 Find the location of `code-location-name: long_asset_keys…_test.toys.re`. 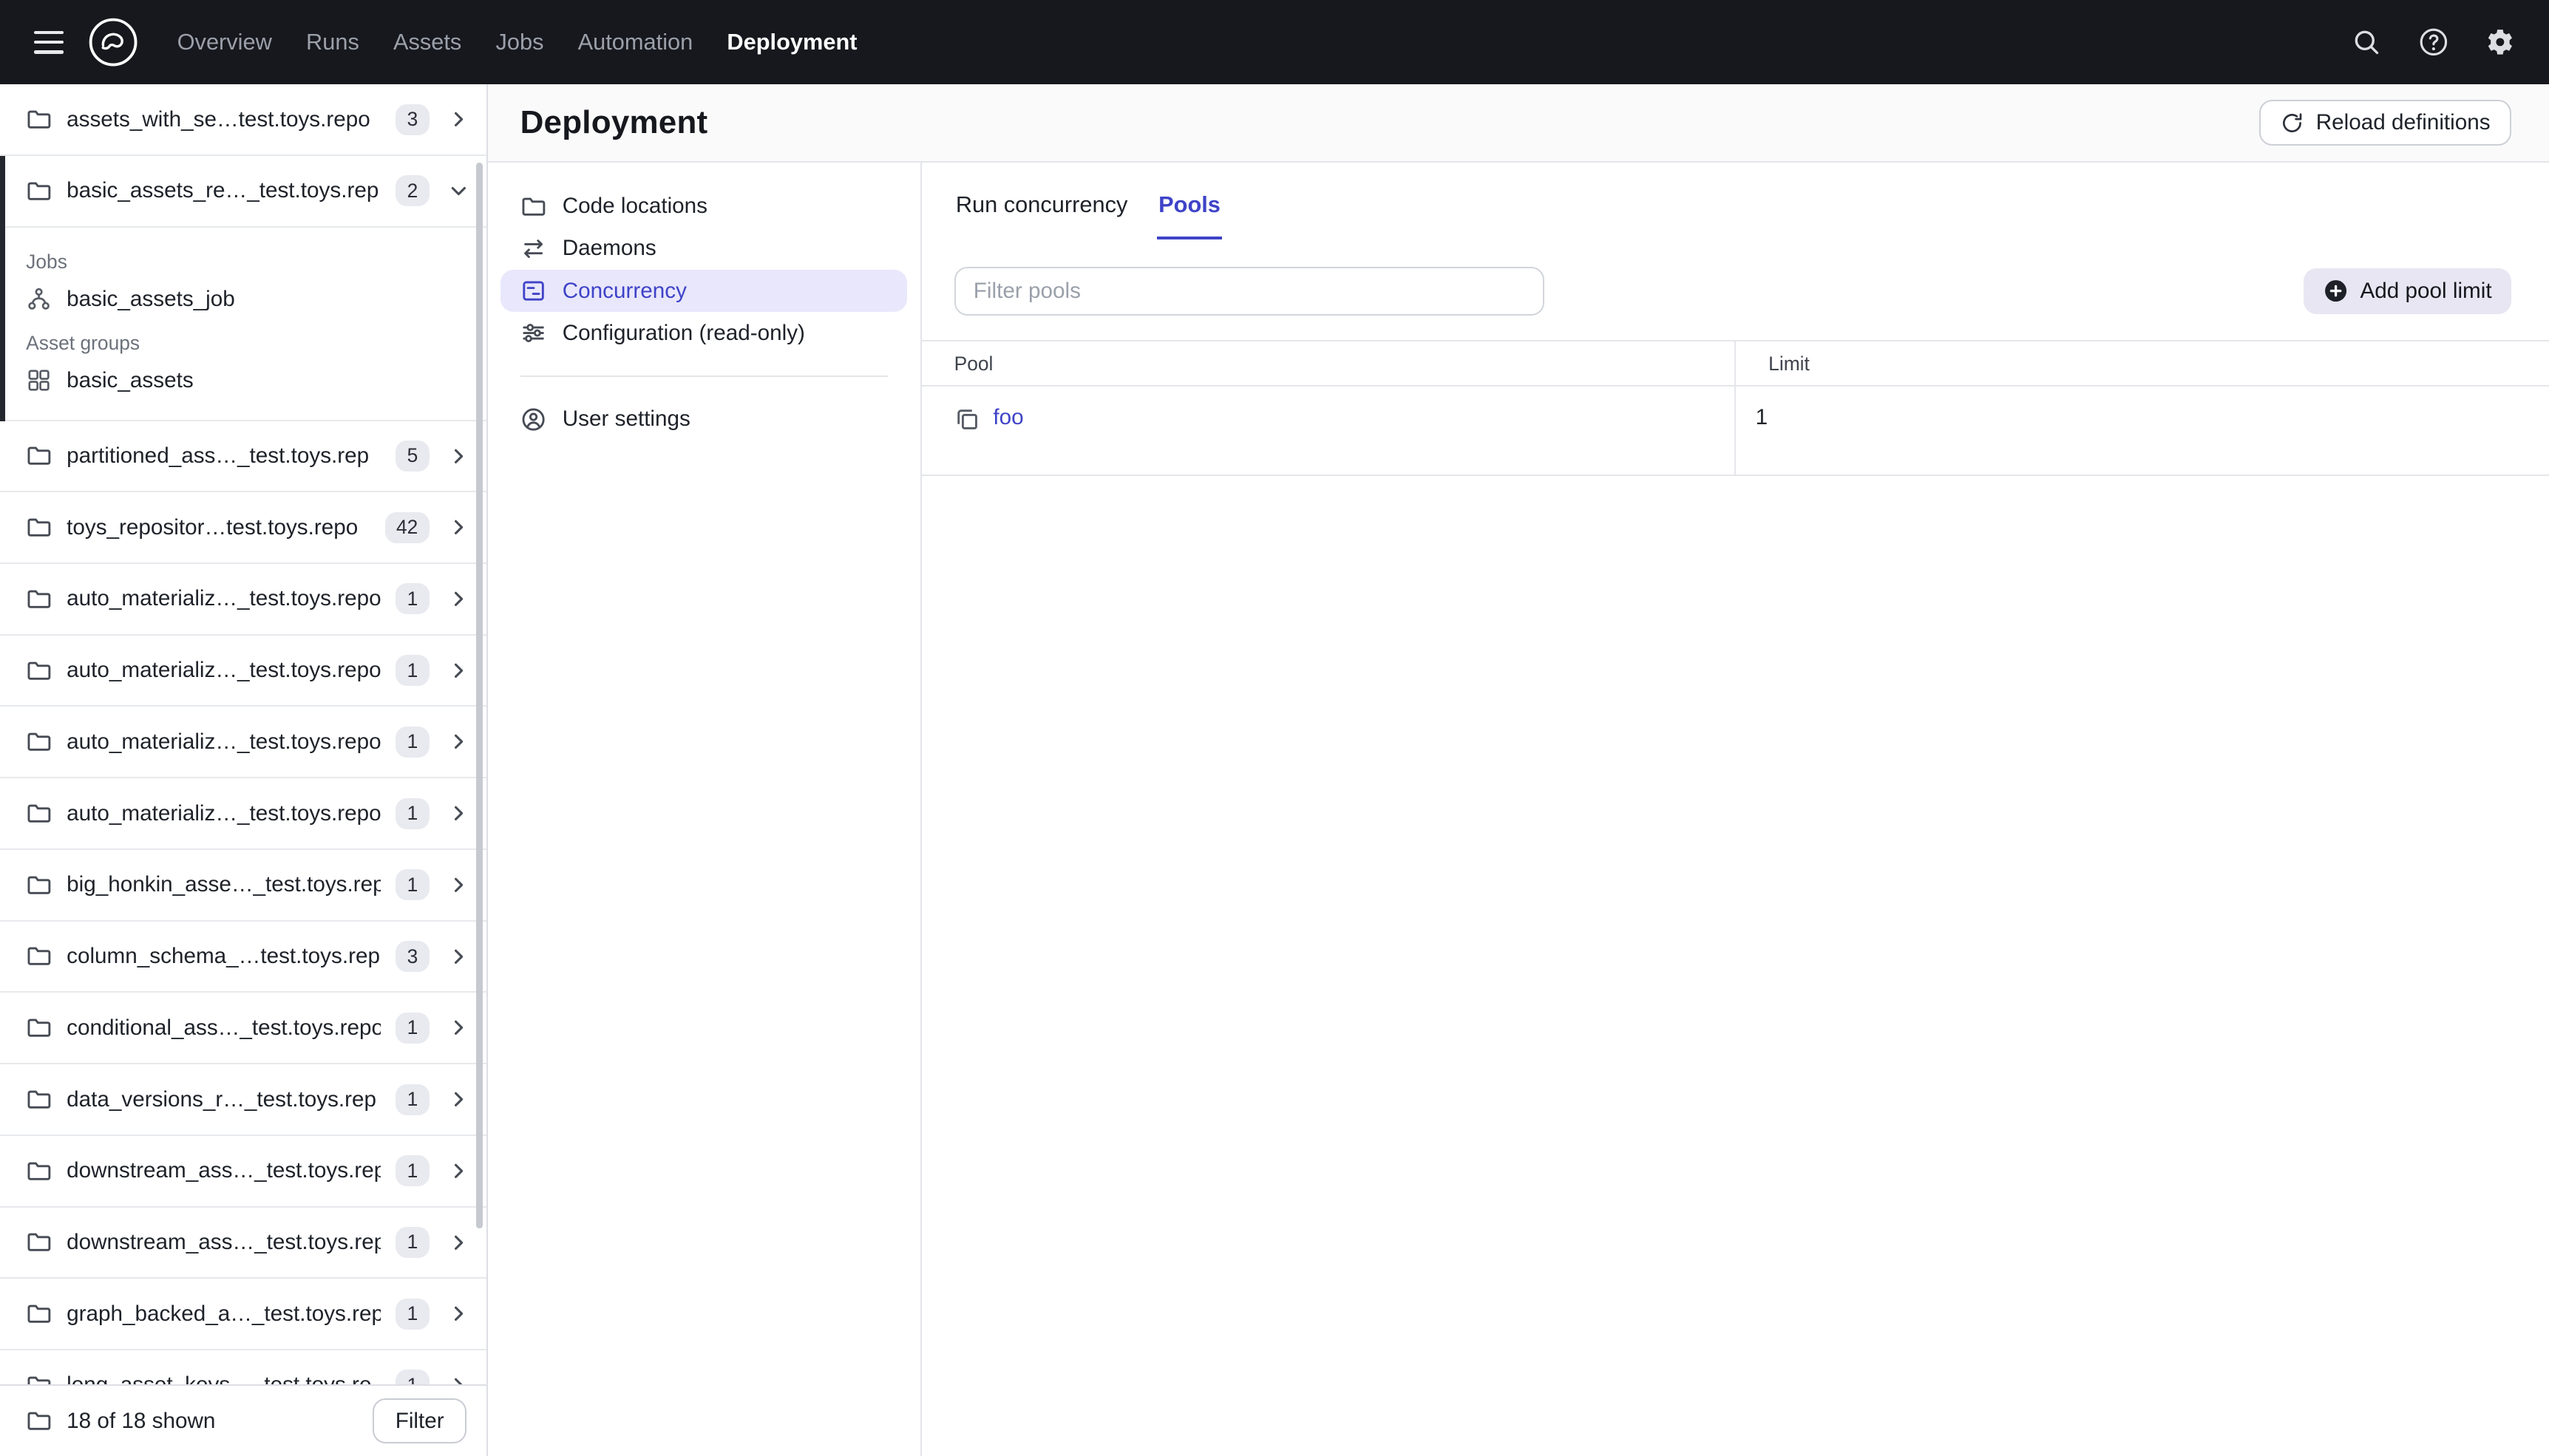

code-location-name: long_asset_keys…_test.toys.re is located at coordinates (224, 1378).